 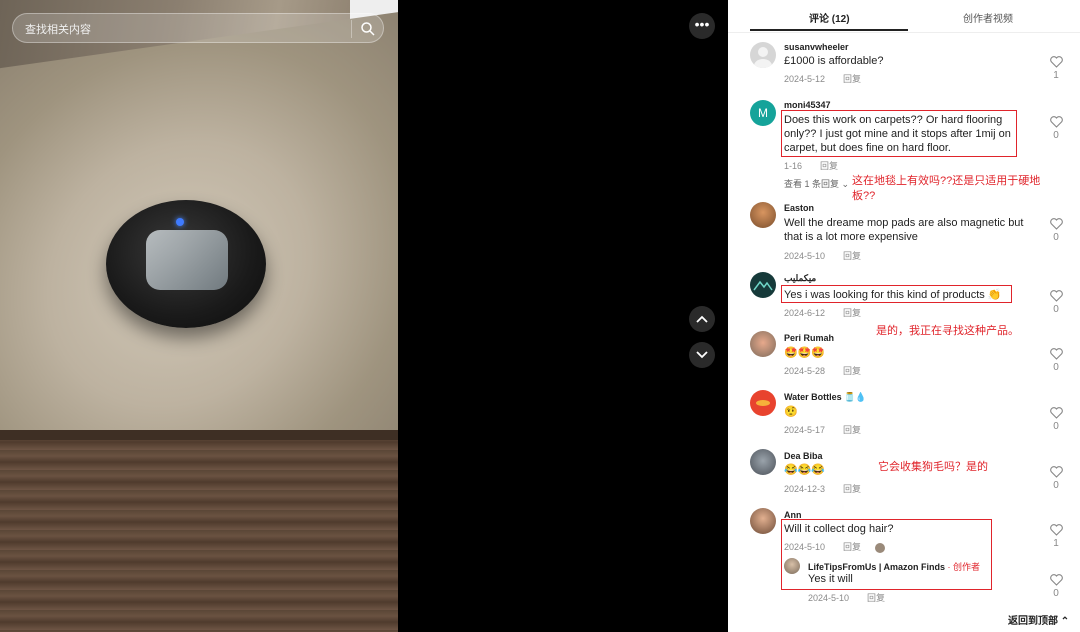 I want to click on annotation-line: 这在地毯上有效吗??还是只适用于硬地, so click(x=946, y=181).